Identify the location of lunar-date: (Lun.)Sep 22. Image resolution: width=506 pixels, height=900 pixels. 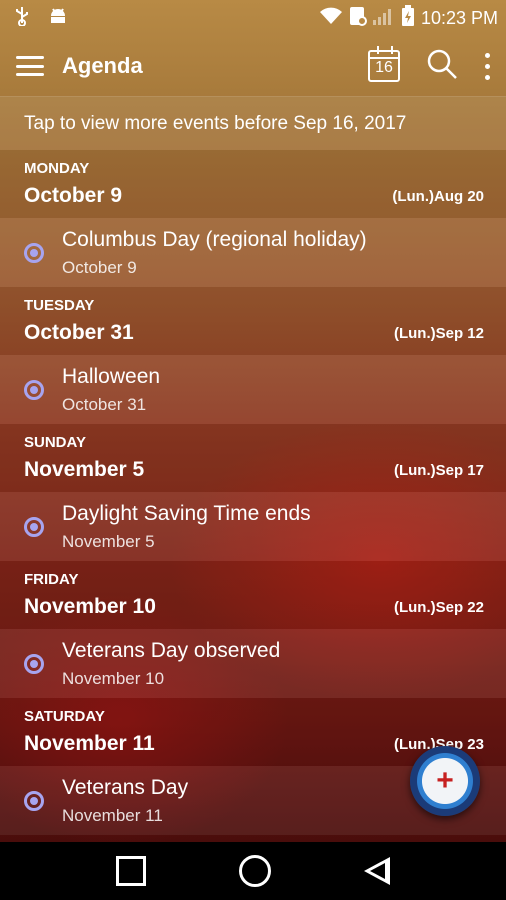
(438, 607).